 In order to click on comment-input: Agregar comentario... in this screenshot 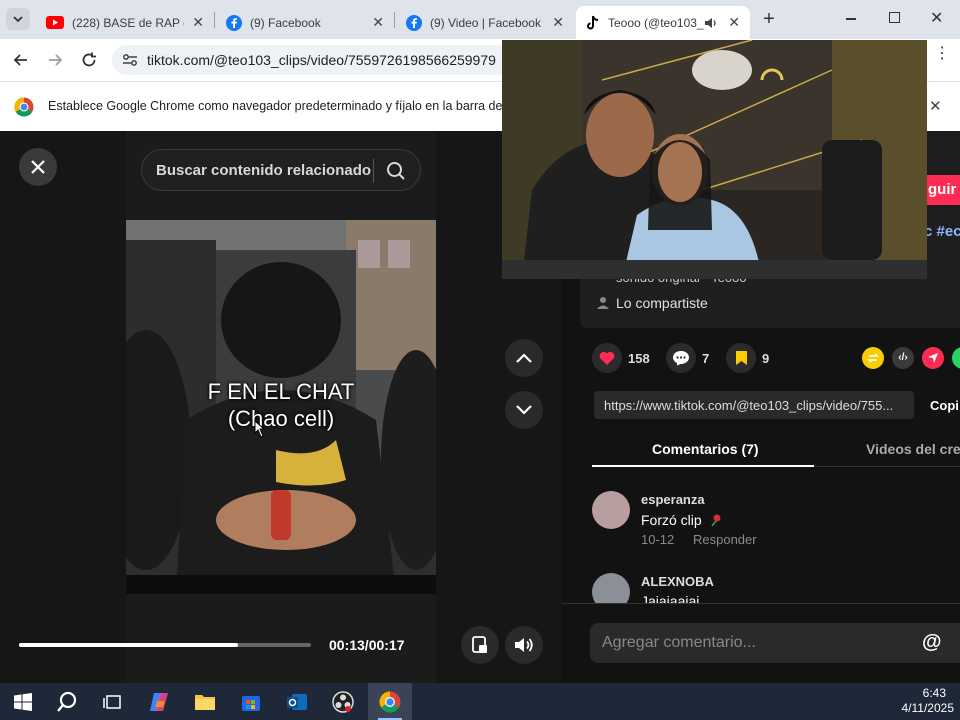, I will do `click(679, 643)`.